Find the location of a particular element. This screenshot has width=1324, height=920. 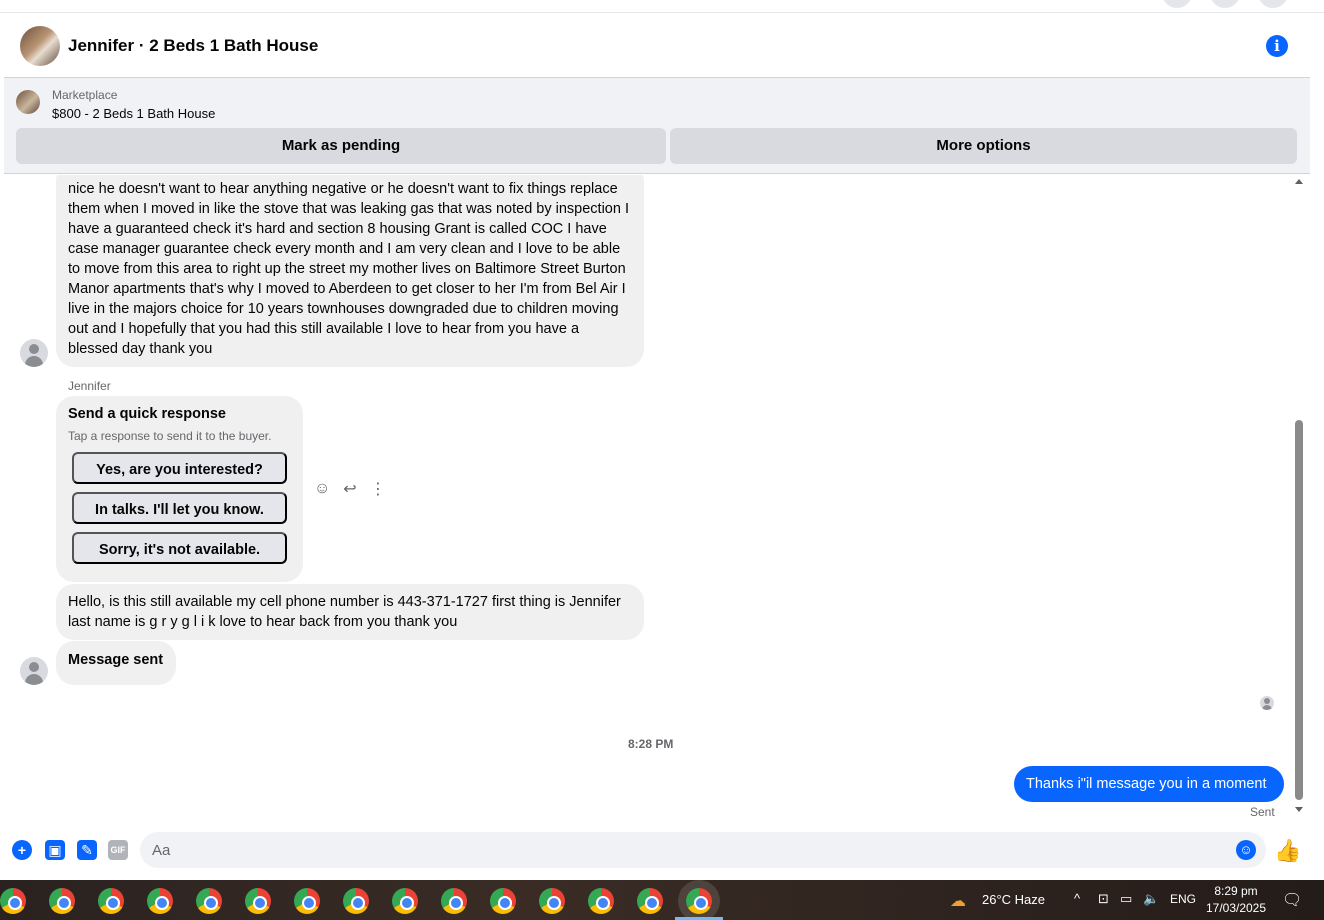

quick-response-subtitle: Tap a response to send it to the buyer. is located at coordinates (170, 436).